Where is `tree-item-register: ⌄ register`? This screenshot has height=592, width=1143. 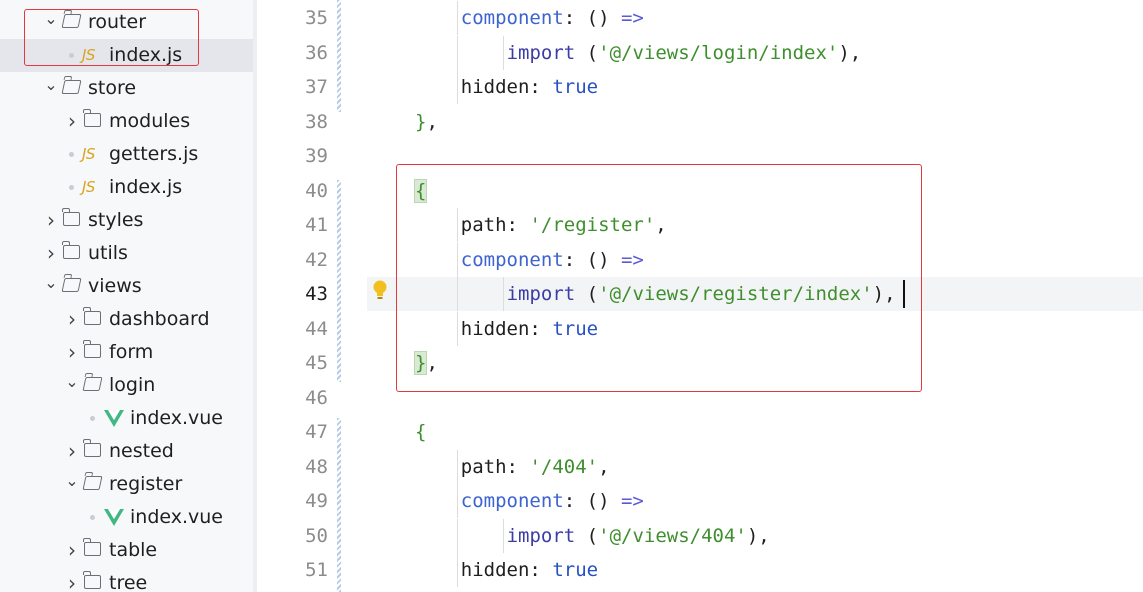 tree-item-register: ⌄ register is located at coordinates (126, 484).